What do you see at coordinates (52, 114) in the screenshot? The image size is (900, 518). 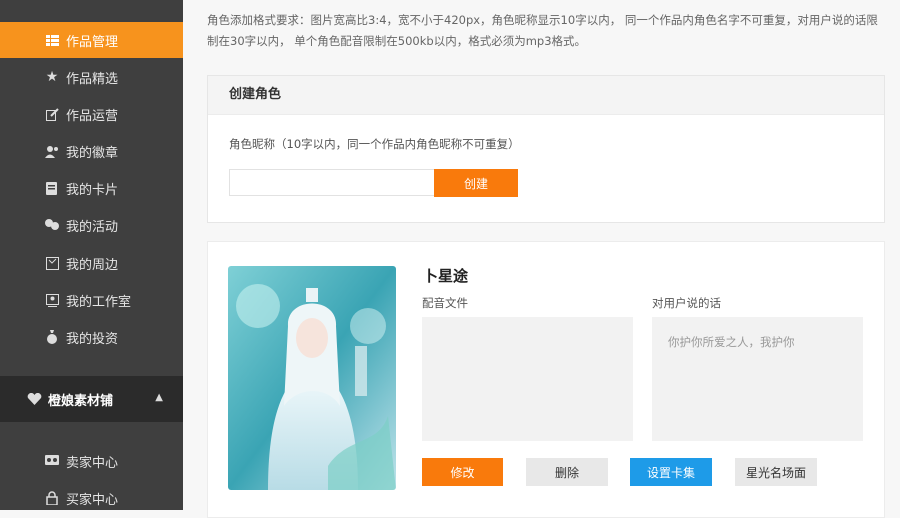 I see `edit-icon` at bounding box center [52, 114].